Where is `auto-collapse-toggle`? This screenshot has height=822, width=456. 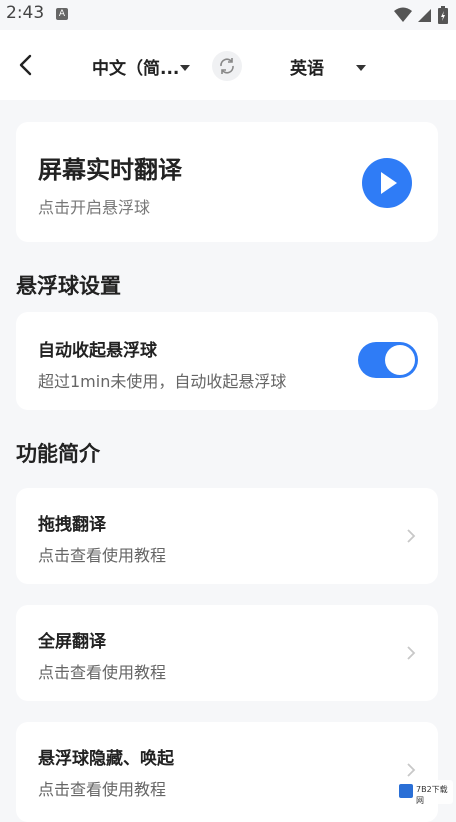
auto-collapse-toggle is located at coordinates (388, 360).